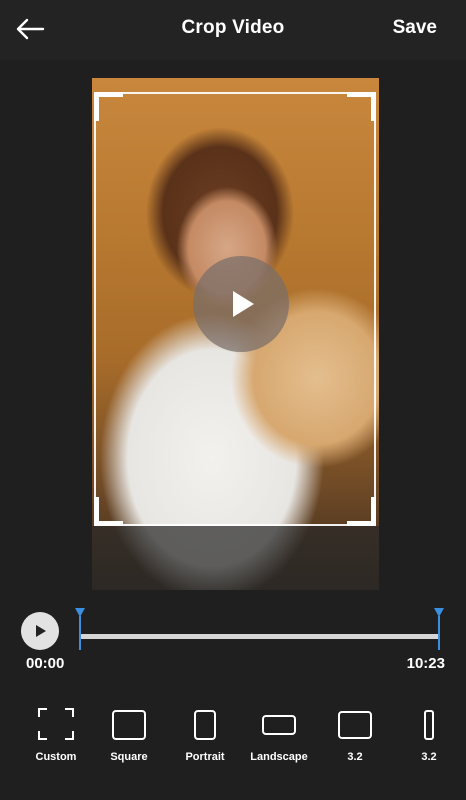  Describe the element at coordinates (361, 511) in the screenshot. I see `crop-handle-bottom-right` at that location.